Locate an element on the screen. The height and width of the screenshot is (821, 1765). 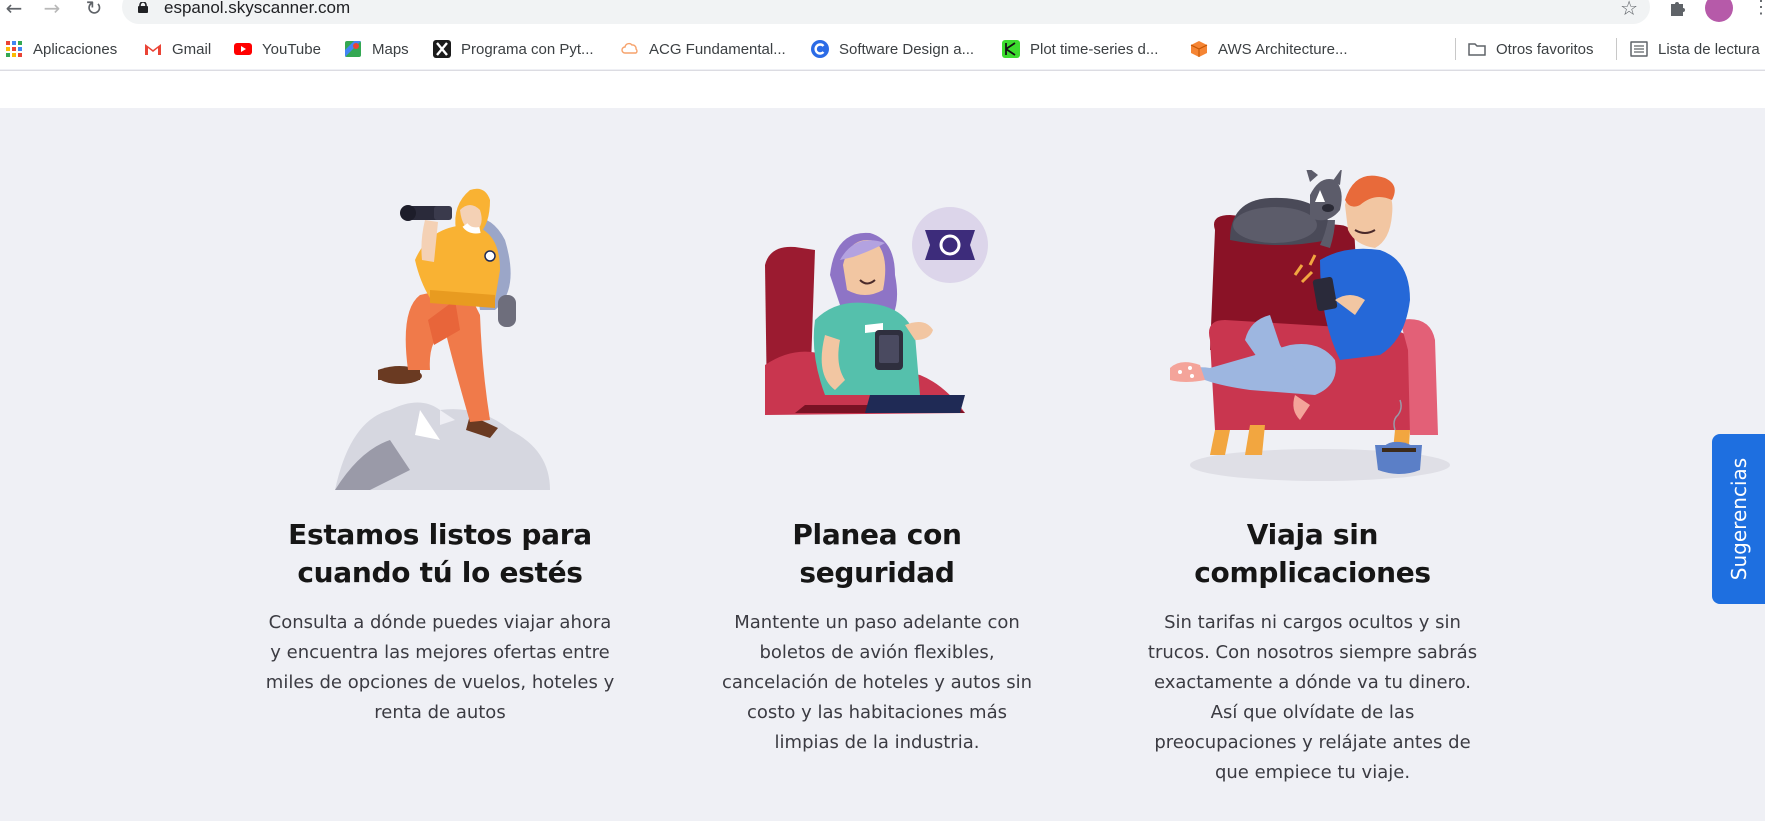
feature-title: Planea con seguridad is located at coordinates (877, 553).